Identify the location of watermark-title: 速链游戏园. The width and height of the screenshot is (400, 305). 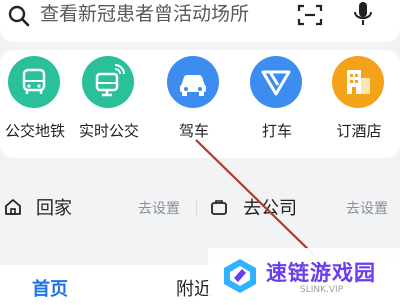
(321, 273).